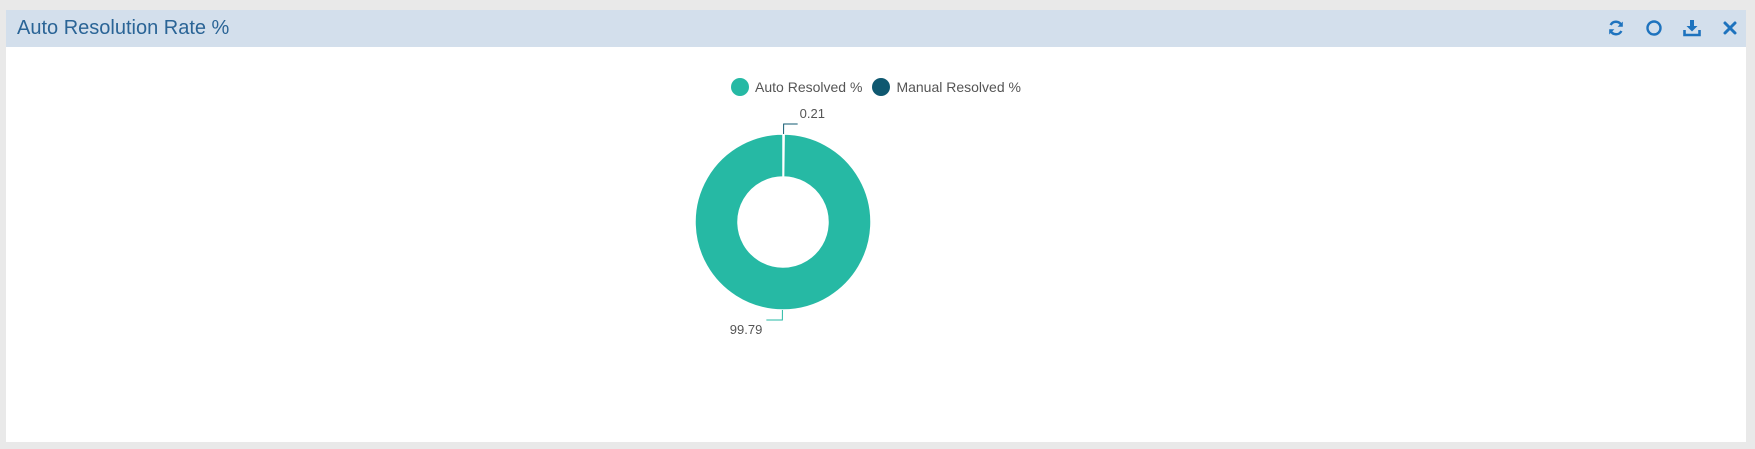 The image size is (1755, 449). Describe the element at coordinates (746, 329) in the screenshot. I see `data-label-auto: 99.79` at that location.